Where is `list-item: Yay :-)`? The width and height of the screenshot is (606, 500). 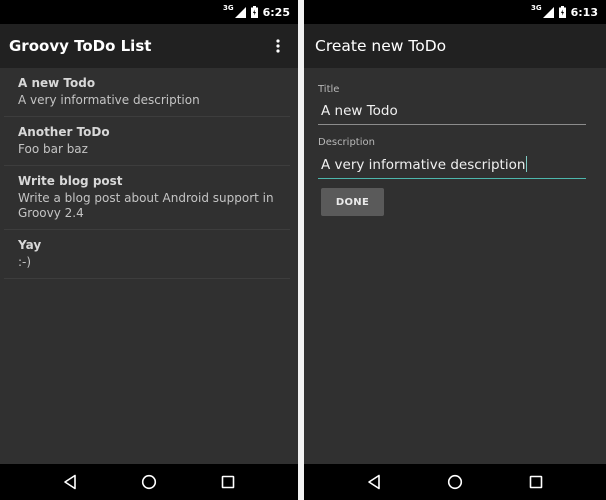
list-item: Yay :-) is located at coordinates (147, 254).